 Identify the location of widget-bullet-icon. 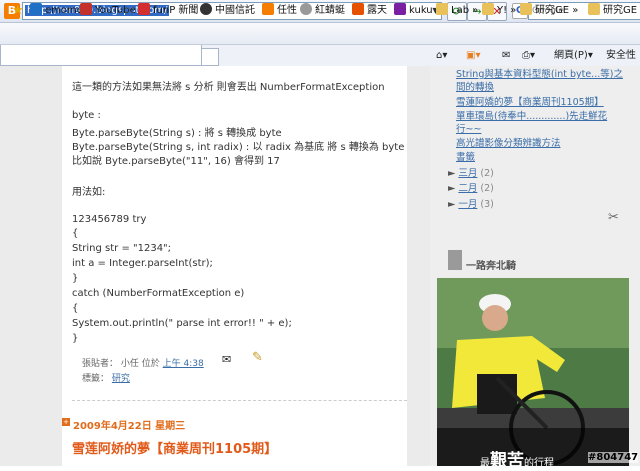
(455, 260).